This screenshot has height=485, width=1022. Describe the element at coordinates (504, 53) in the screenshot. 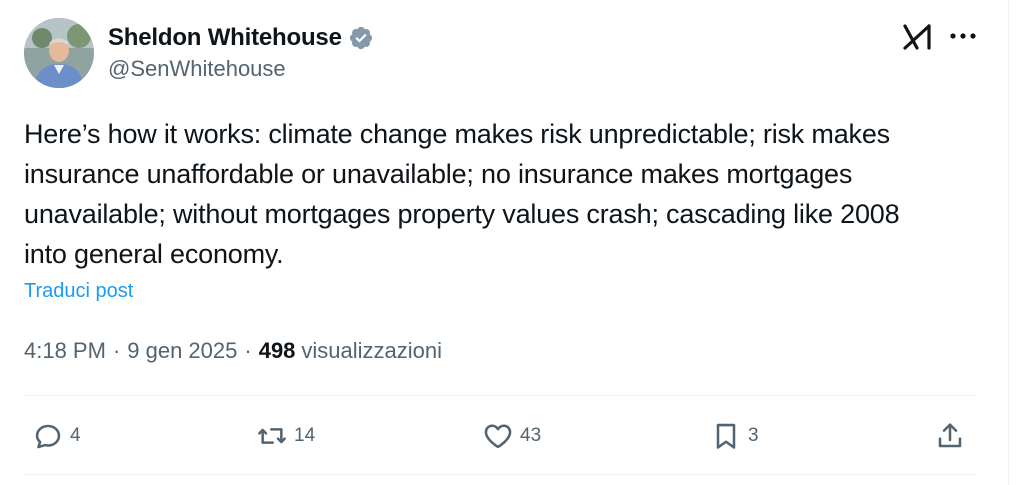

I see `tweet-header: Sheldon Whitehouse @SenWhitehouse` at that location.